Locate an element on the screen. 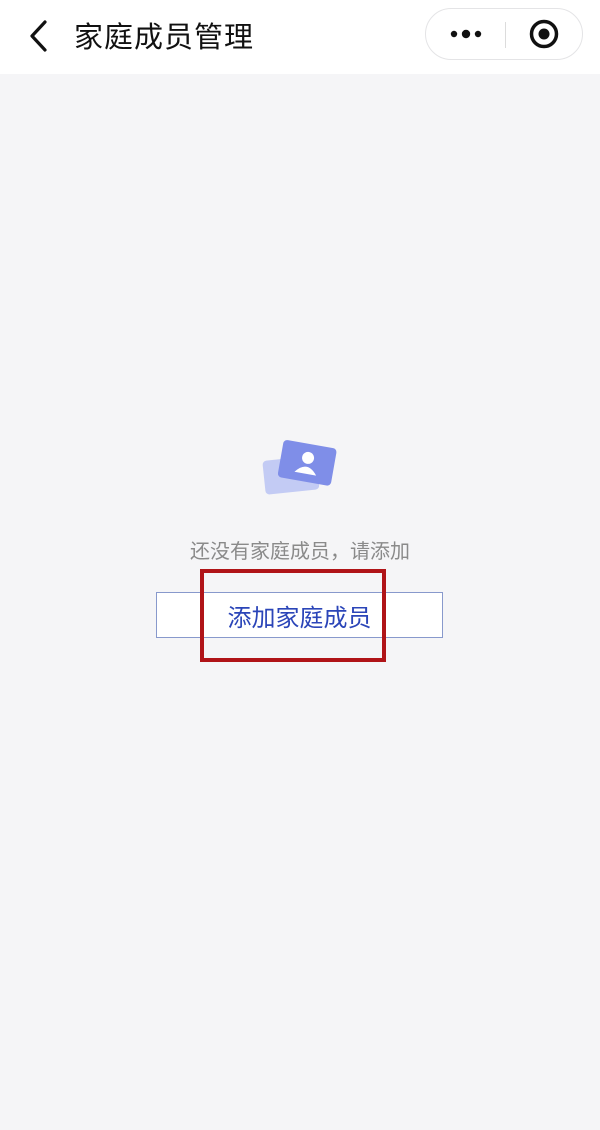 This screenshot has width=600, height=1130. add-family-member-button: 添加家庭成员 is located at coordinates (299, 615).